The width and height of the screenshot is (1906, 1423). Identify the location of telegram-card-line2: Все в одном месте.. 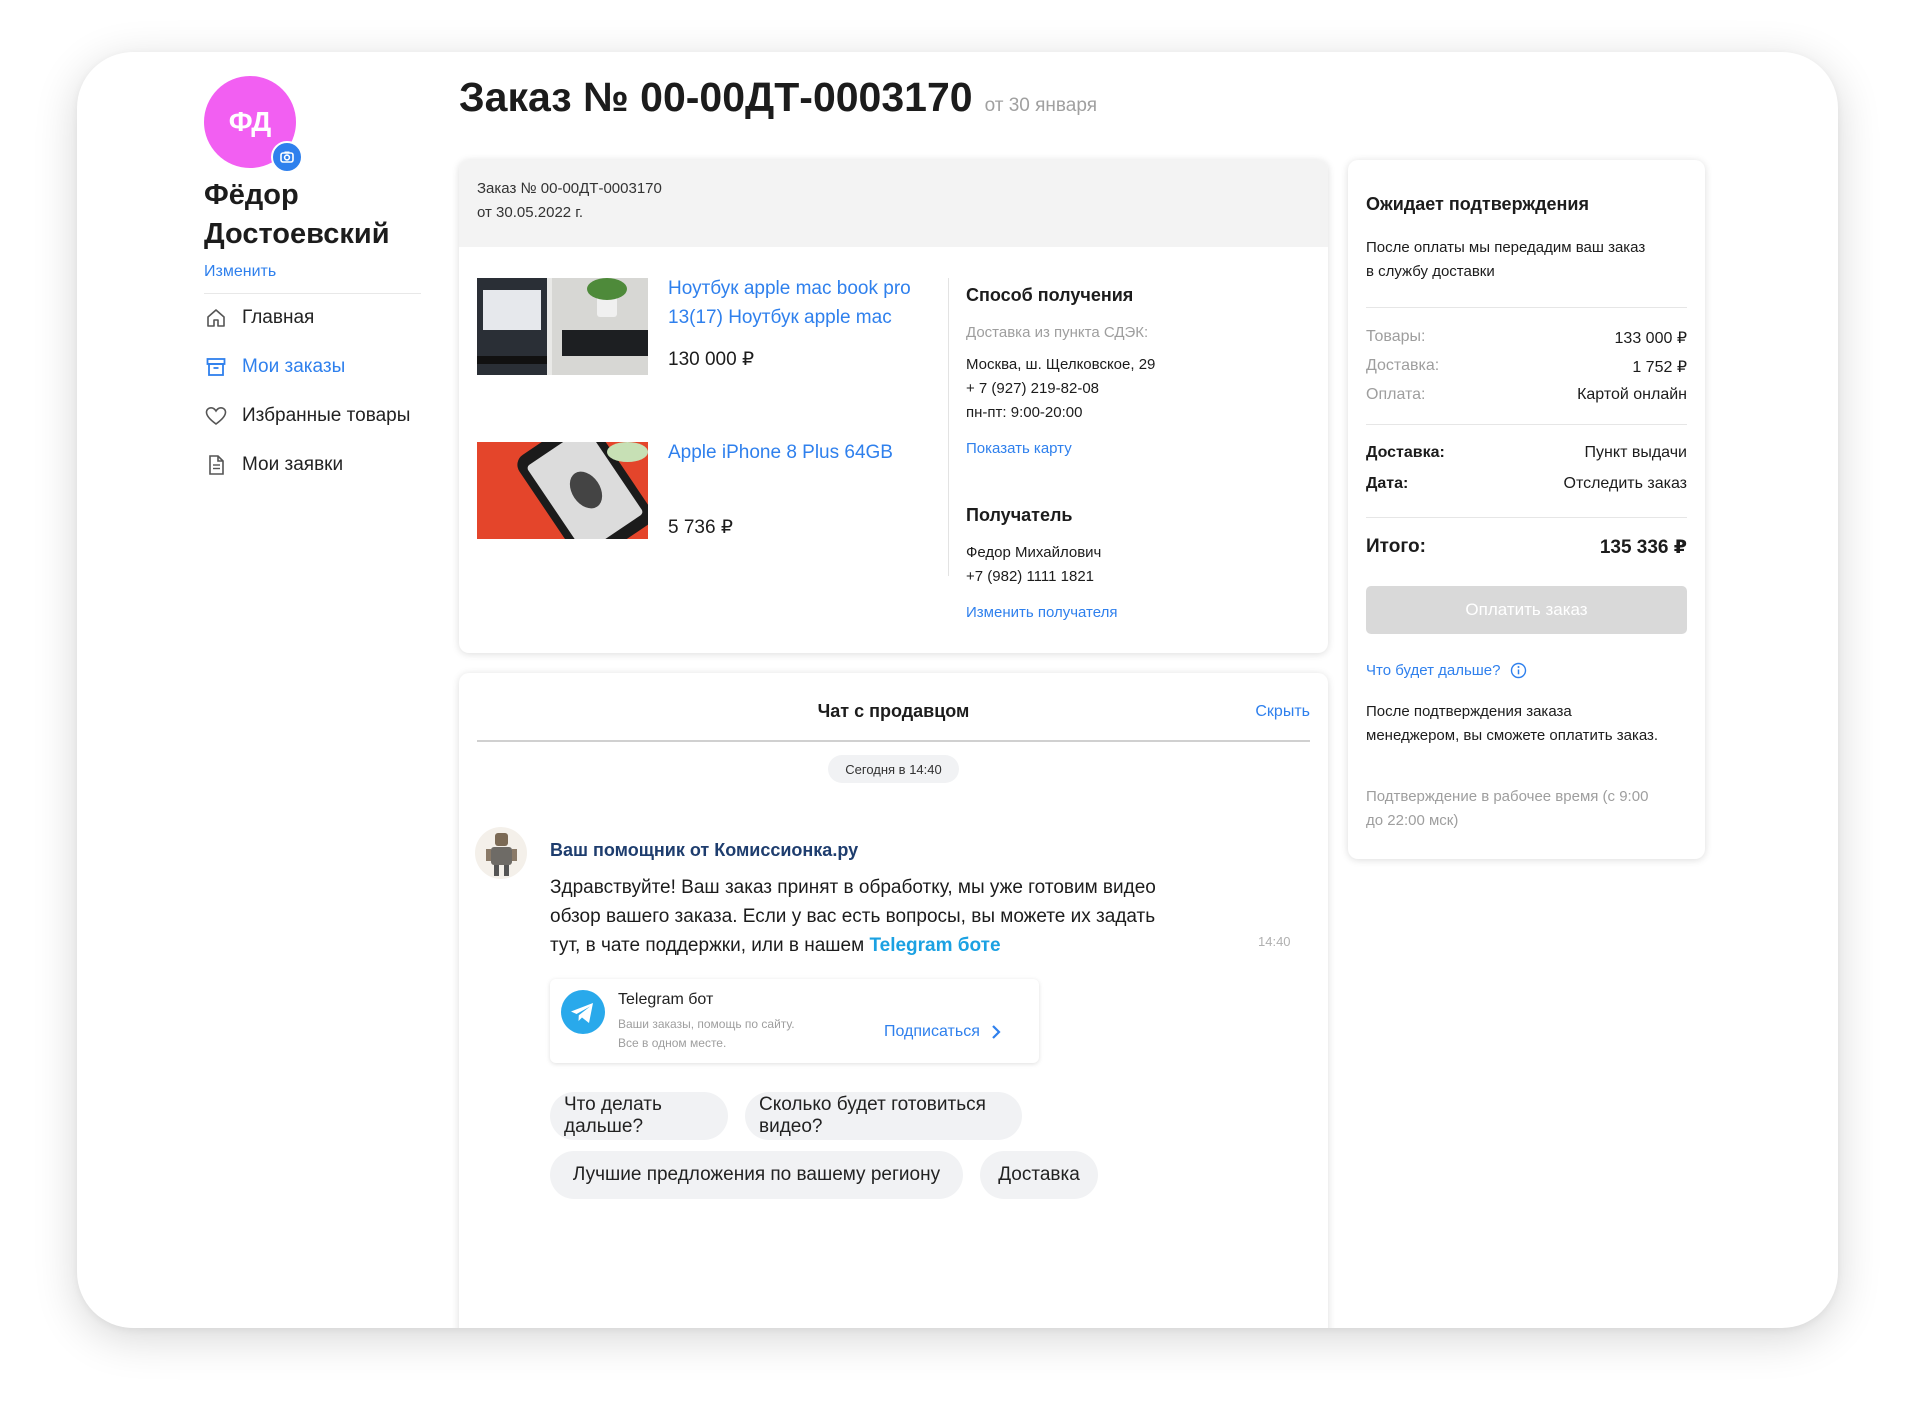
(672, 1043).